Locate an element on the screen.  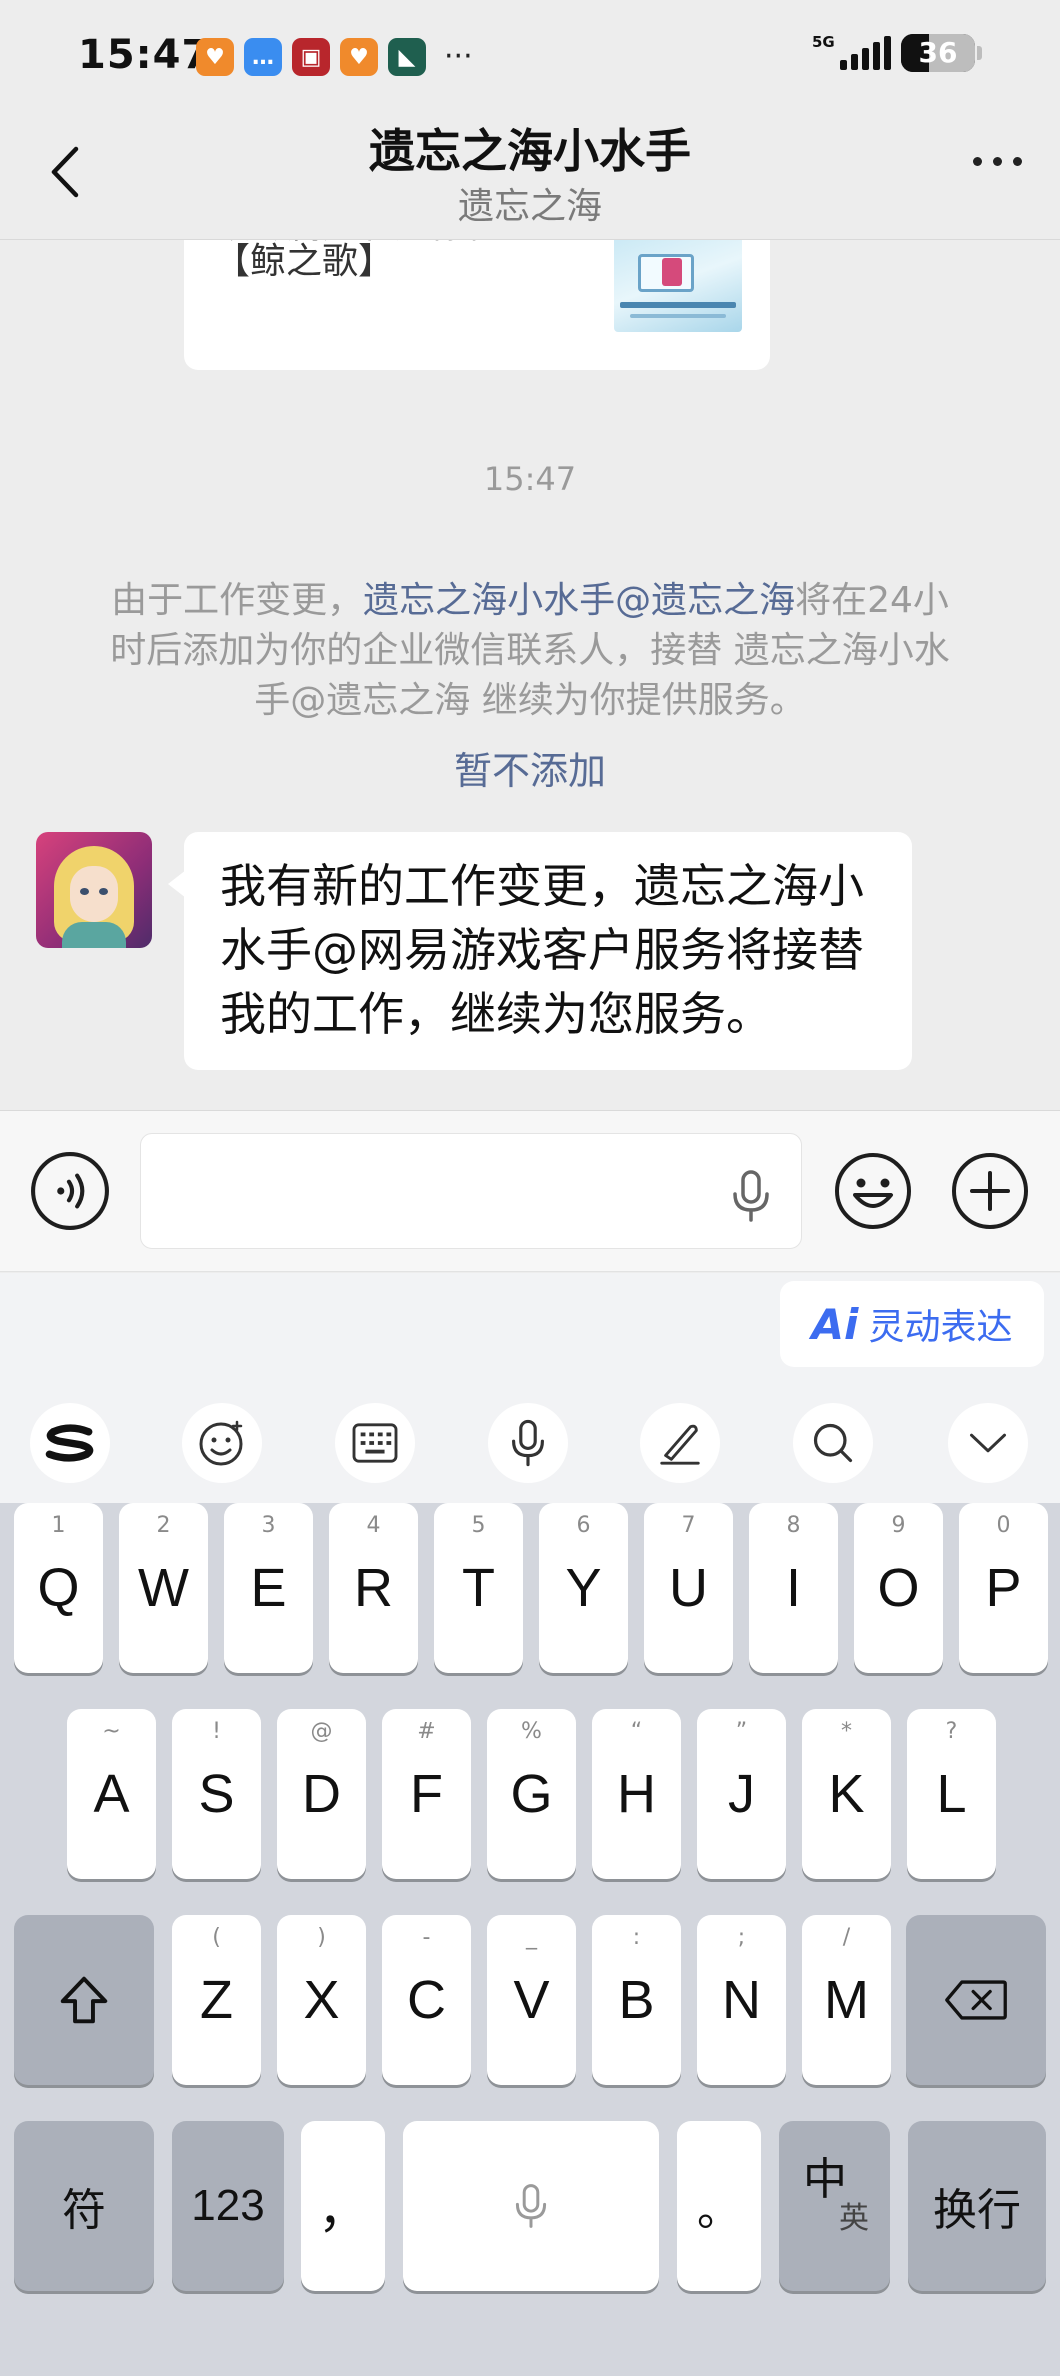
key-hint: _ is located at coordinates (531, 1937).